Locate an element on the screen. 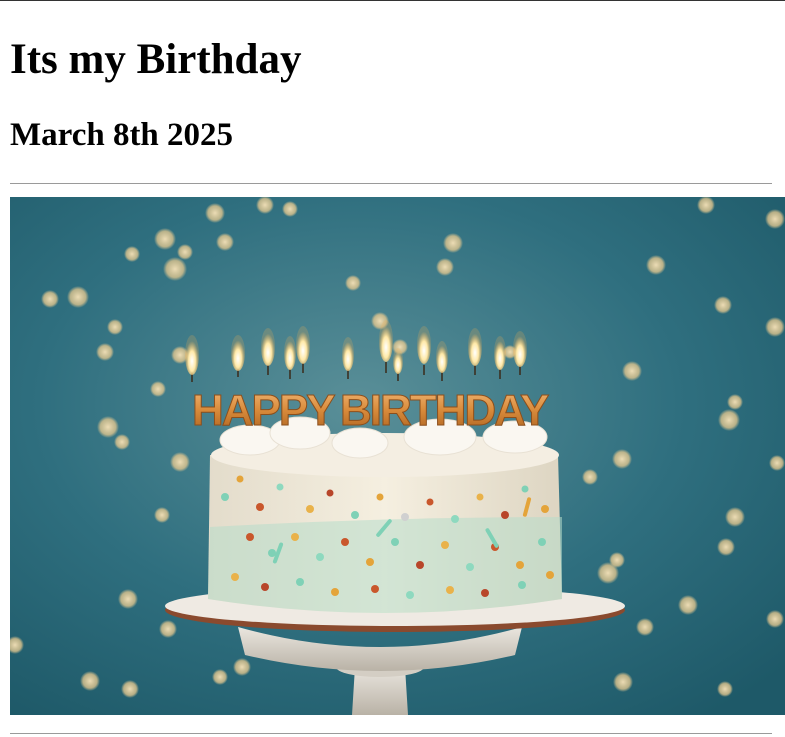  cake-body is located at coordinates (385, 523).